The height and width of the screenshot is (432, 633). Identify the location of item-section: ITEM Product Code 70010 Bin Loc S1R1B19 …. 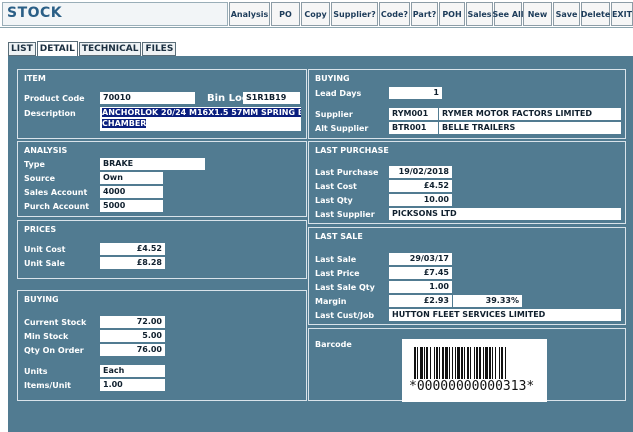
(162, 104).